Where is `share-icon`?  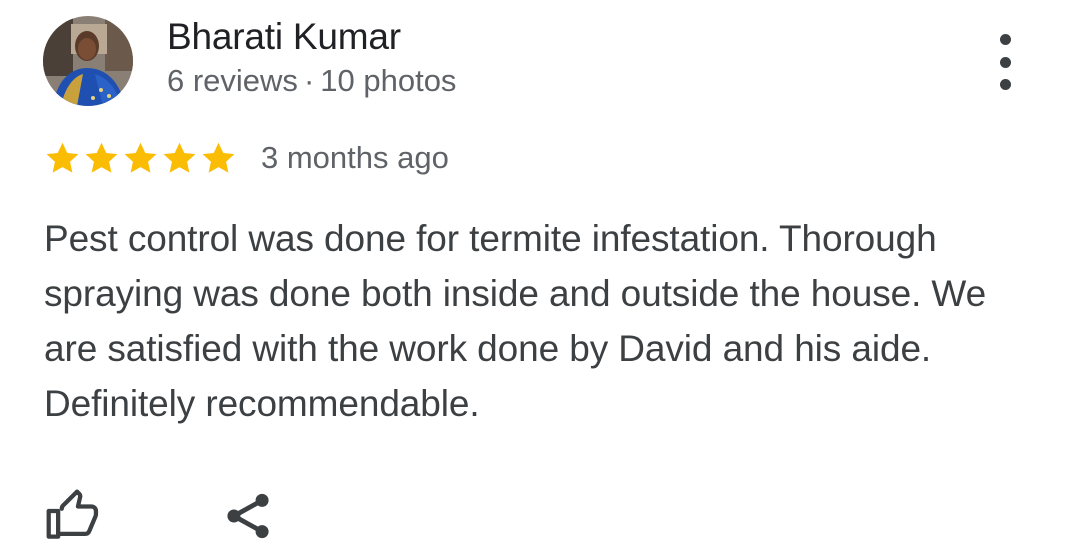 share-icon is located at coordinates (248, 516).